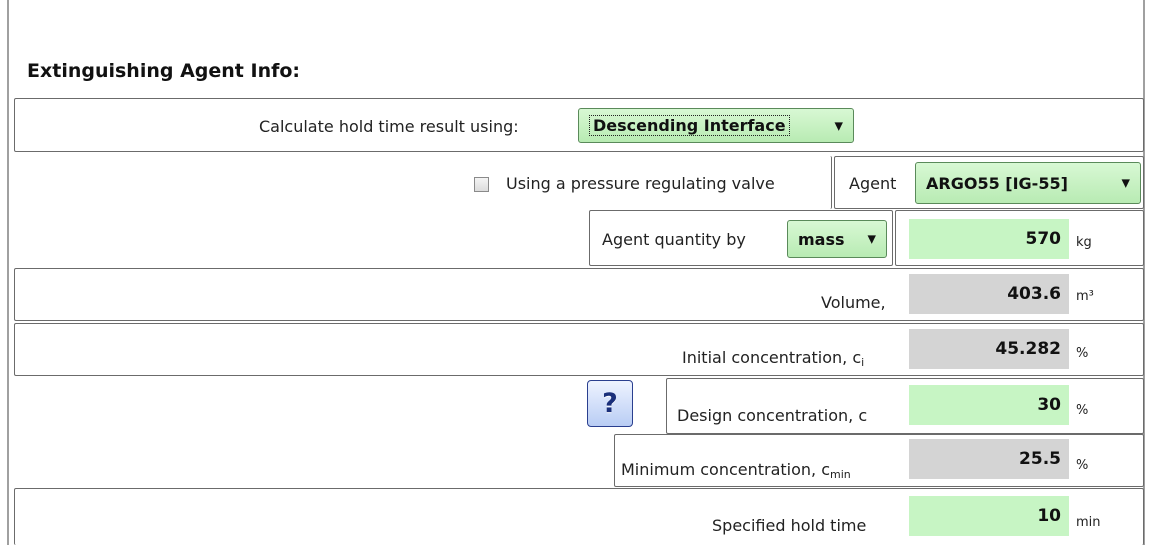  What do you see at coordinates (674, 239) in the screenshot?
I see `quantity-label: Agent quantity by` at bounding box center [674, 239].